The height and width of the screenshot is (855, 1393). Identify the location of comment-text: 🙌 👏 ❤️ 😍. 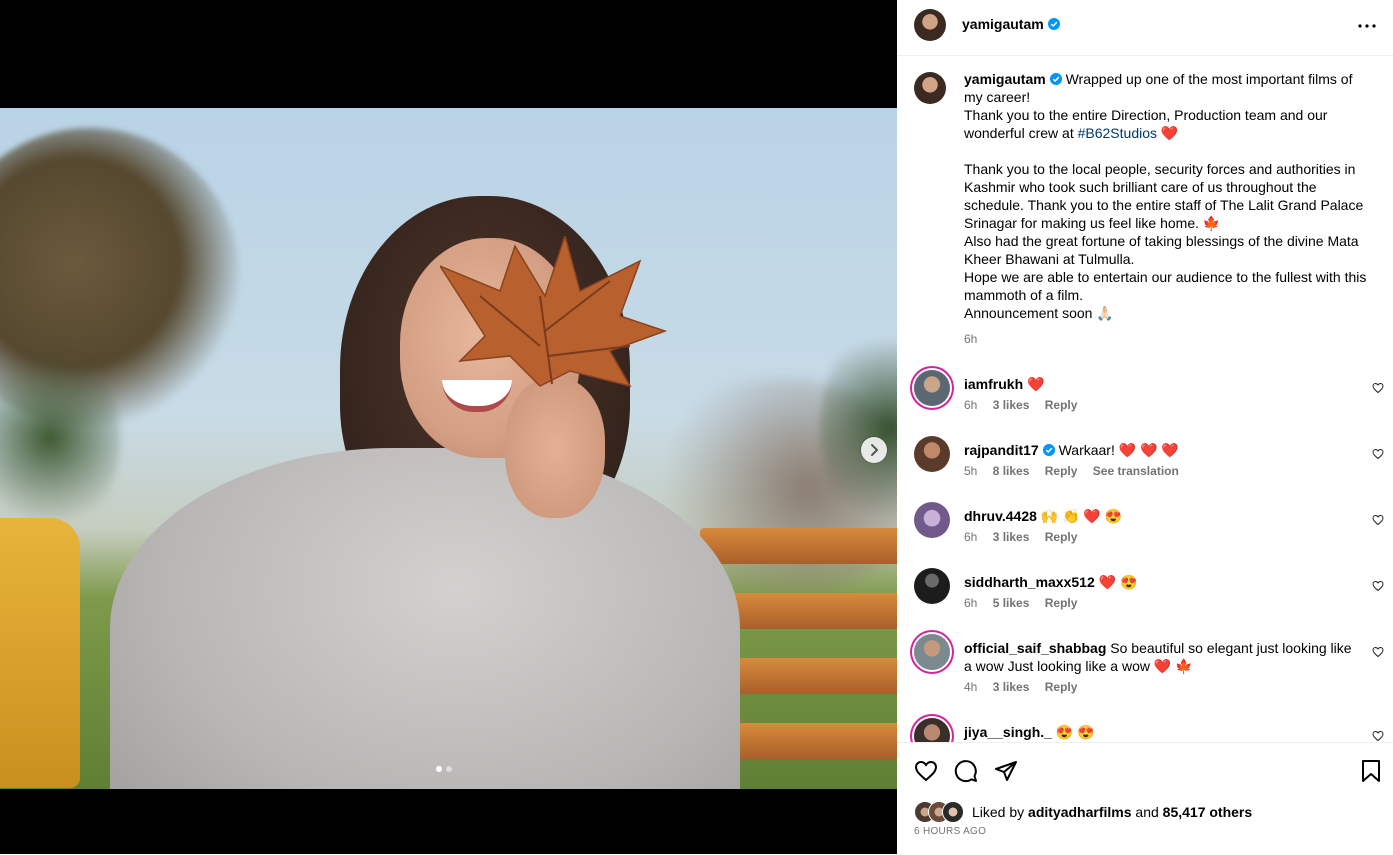
(1081, 516).